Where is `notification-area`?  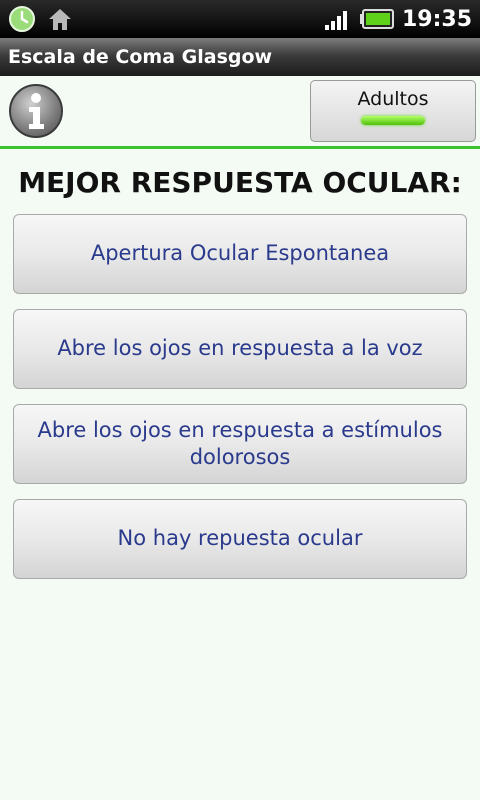
notification-area is located at coordinates (41, 19).